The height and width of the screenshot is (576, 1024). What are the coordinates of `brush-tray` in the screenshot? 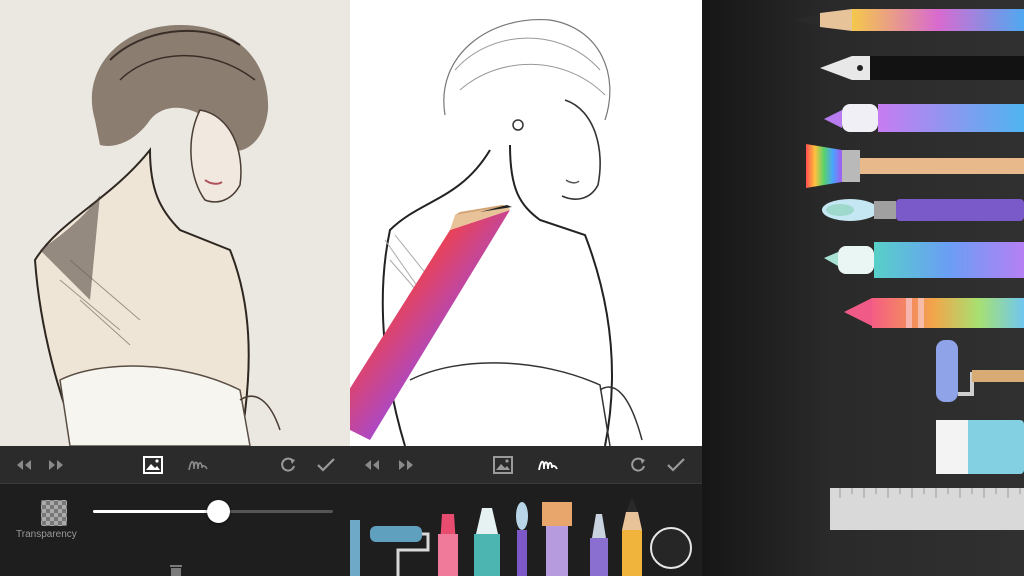 It's located at (526, 530).